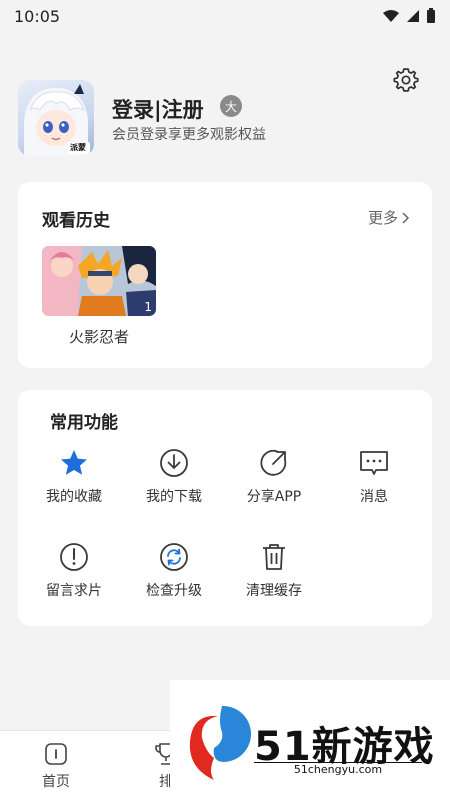  What do you see at coordinates (374, 463) in the screenshot?
I see `message-icon` at bounding box center [374, 463].